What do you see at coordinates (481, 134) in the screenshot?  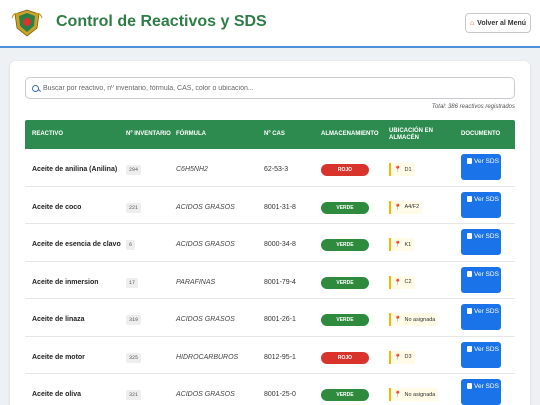 I see `header-documento: DOCUMENTO` at bounding box center [481, 134].